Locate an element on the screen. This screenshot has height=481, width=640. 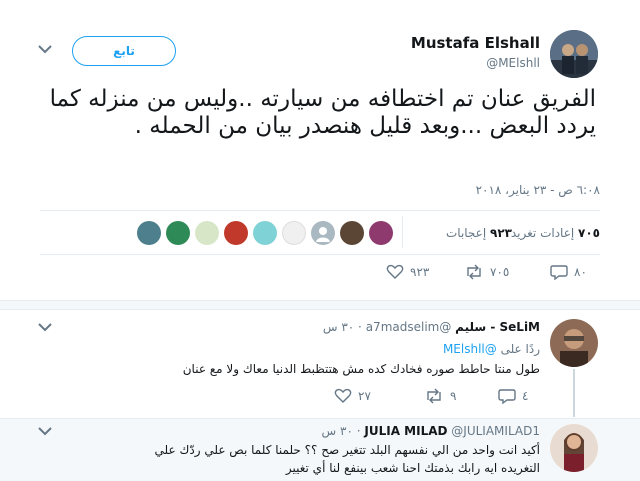
retweet-count: ٧٠٥ is located at coordinates (500, 272).